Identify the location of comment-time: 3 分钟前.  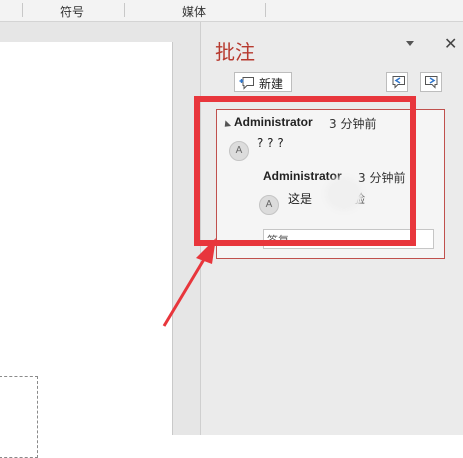
(353, 124).